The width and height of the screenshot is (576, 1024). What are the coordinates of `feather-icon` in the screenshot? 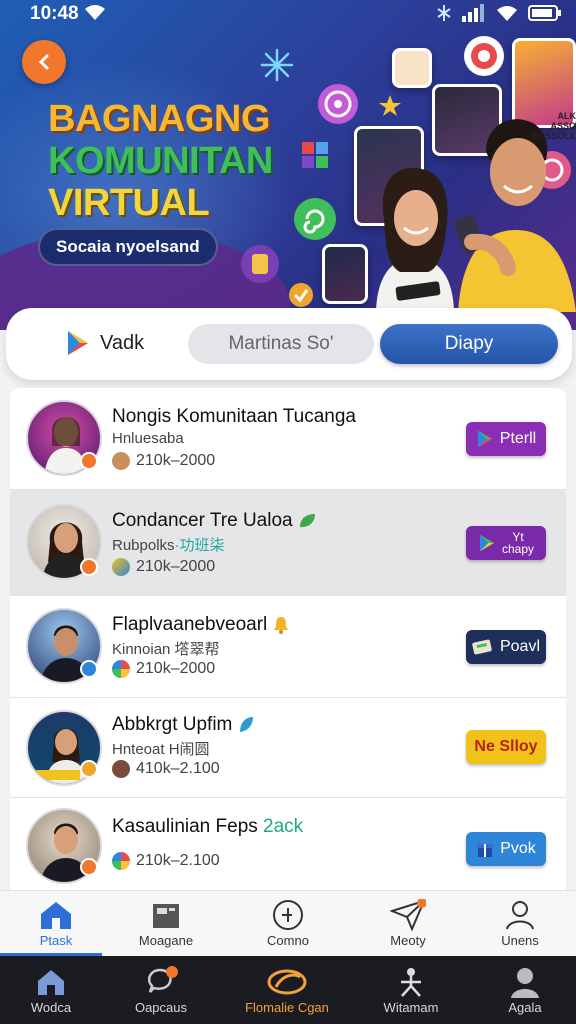 It's located at (246, 724).